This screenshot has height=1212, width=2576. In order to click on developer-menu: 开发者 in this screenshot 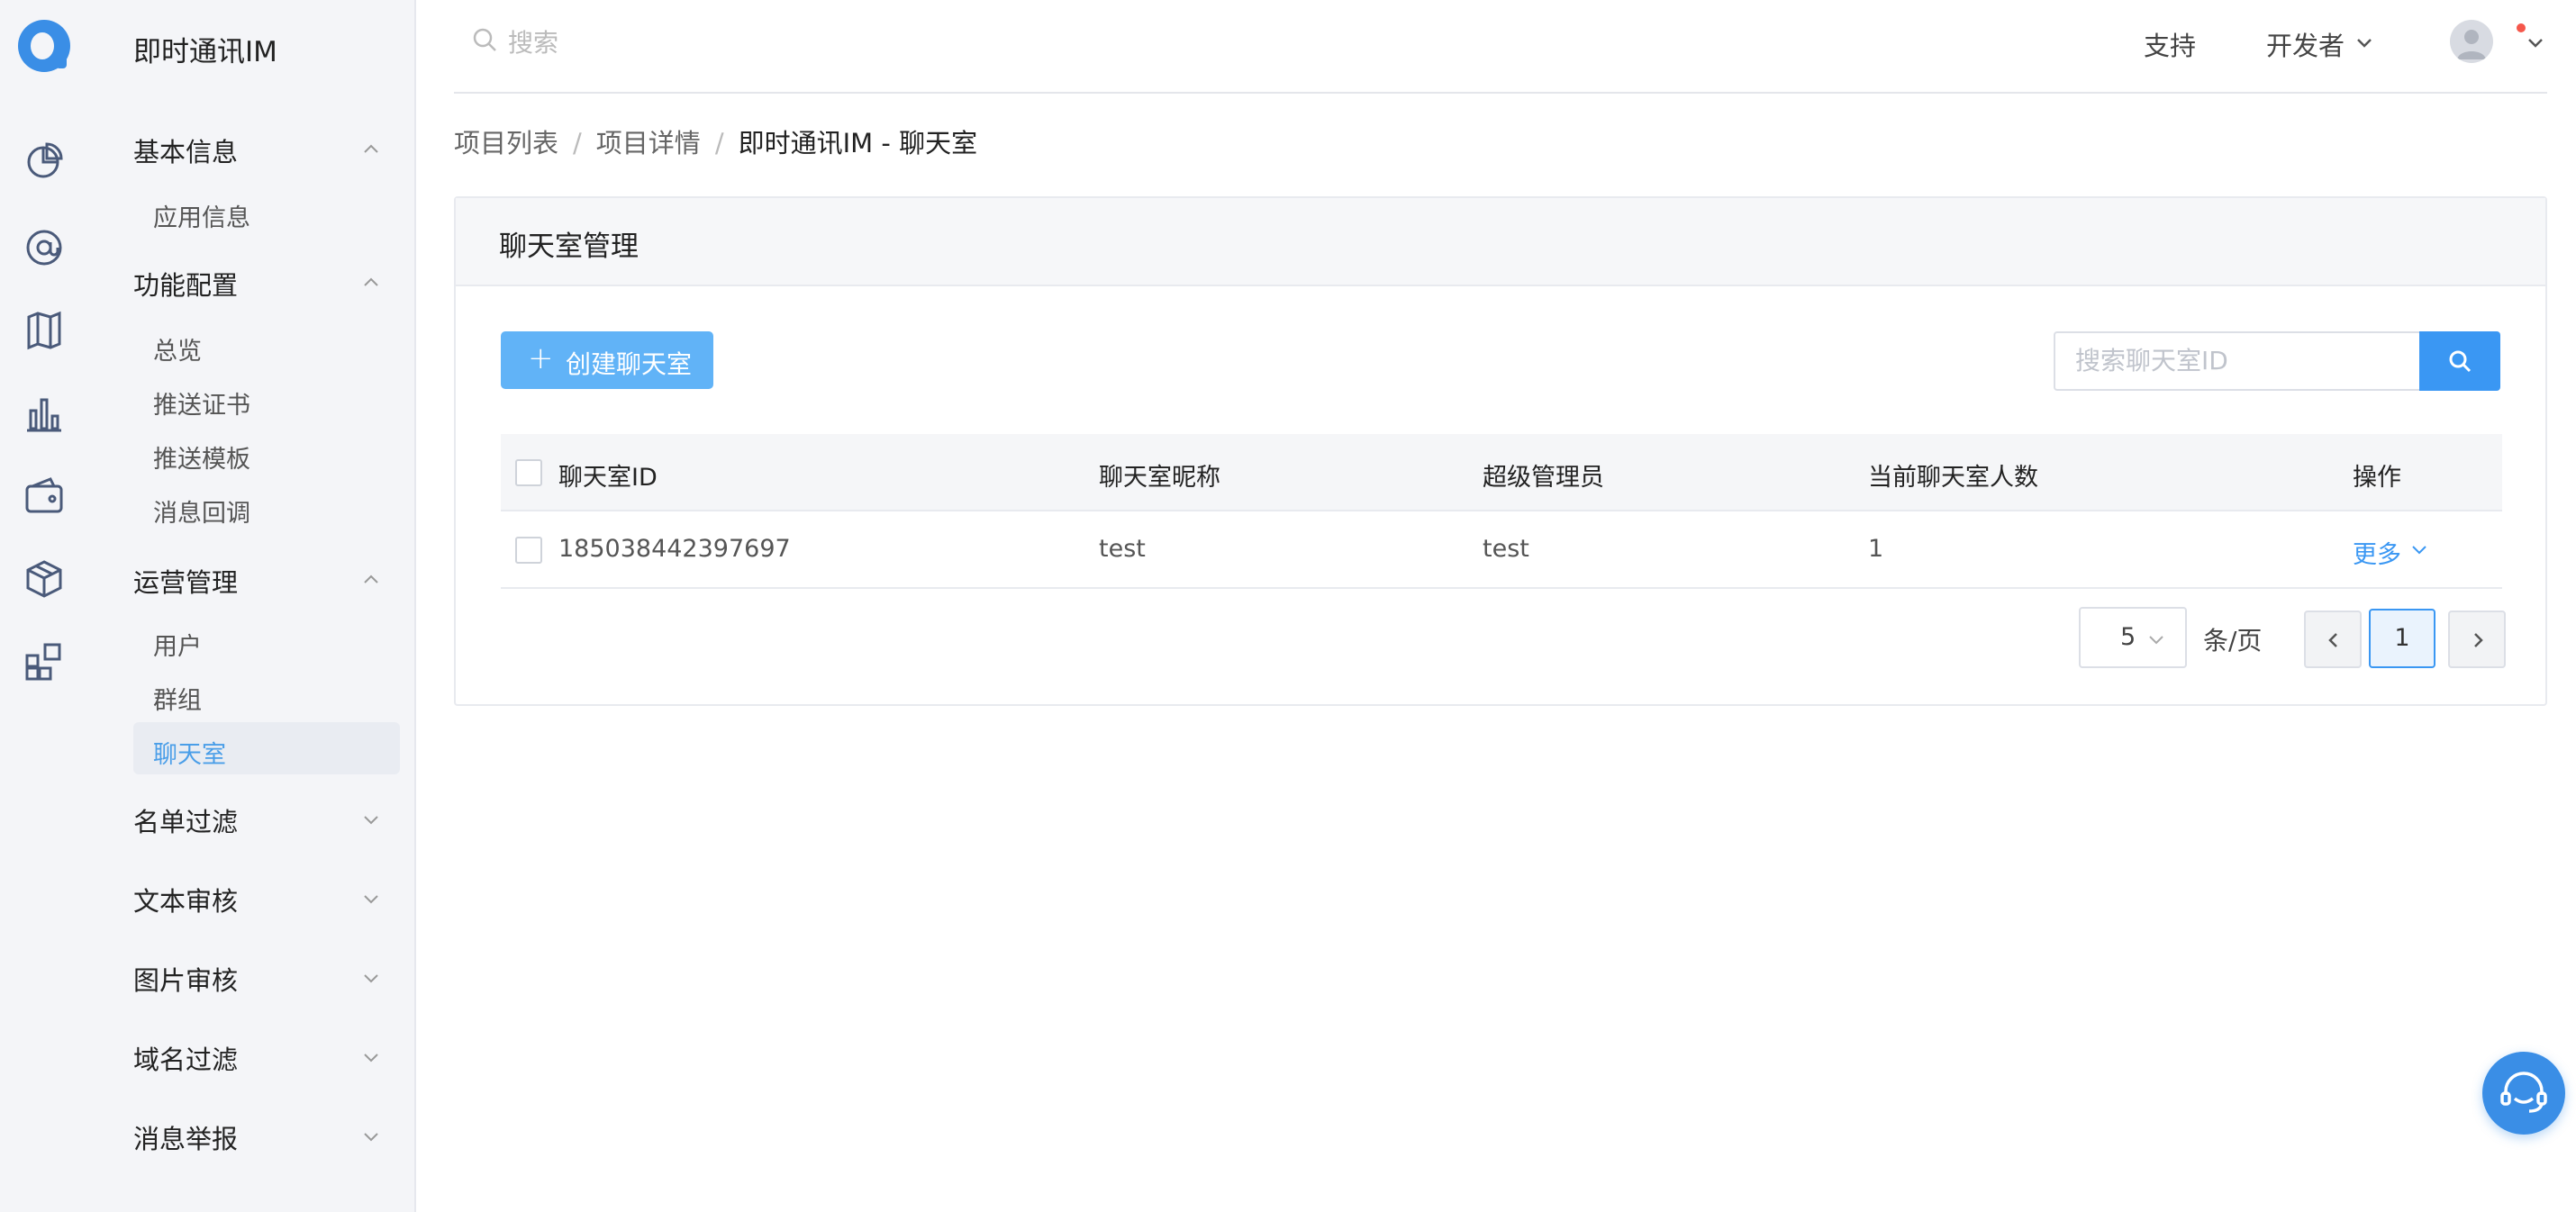, I will do `click(2305, 44)`.